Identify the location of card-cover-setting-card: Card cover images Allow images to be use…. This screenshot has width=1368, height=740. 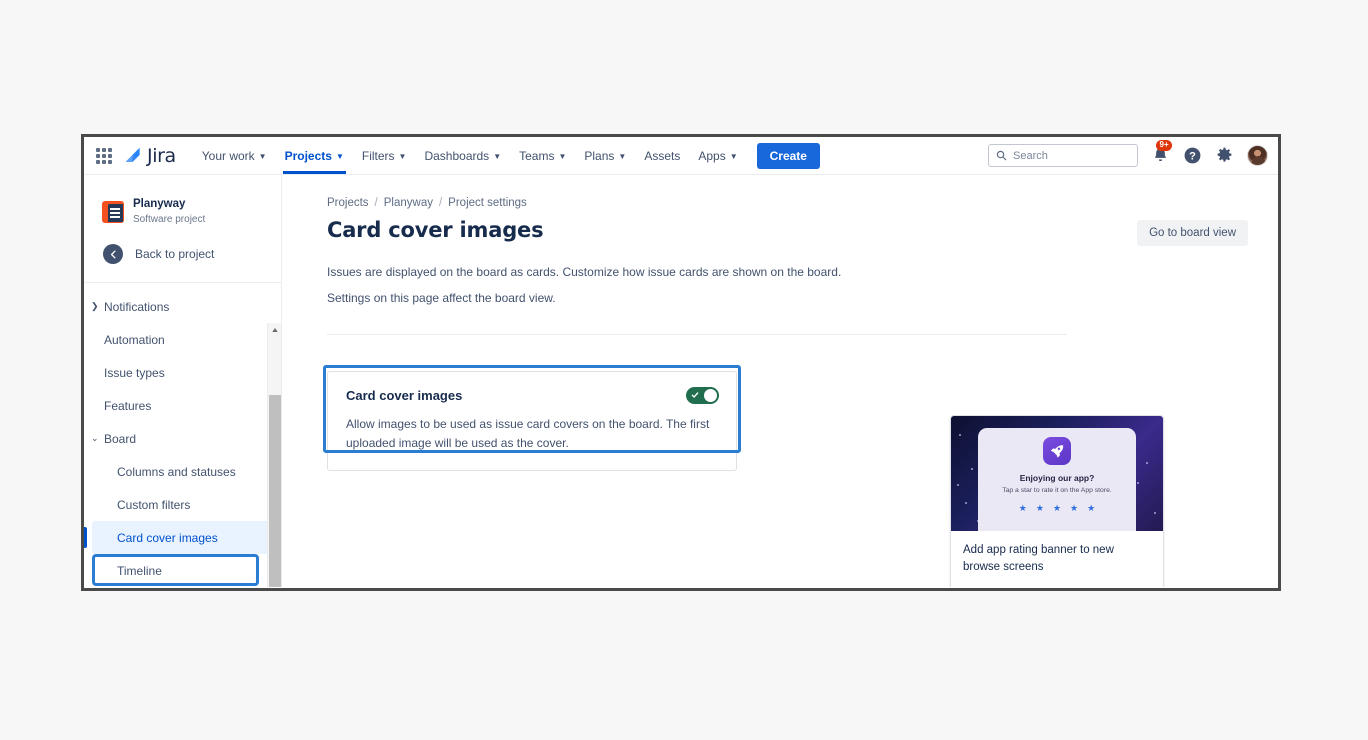
(532, 421).